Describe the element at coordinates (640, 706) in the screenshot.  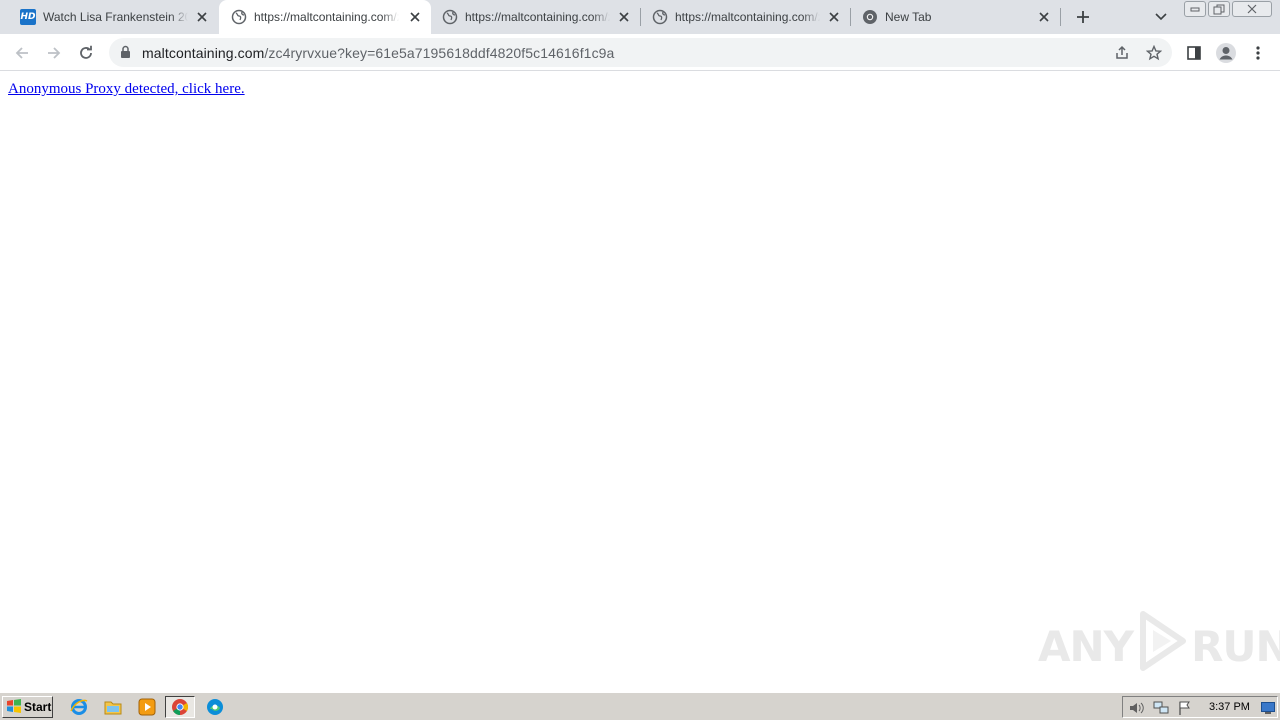
I see `windows-taskbar: Start 3:37 PM` at that location.